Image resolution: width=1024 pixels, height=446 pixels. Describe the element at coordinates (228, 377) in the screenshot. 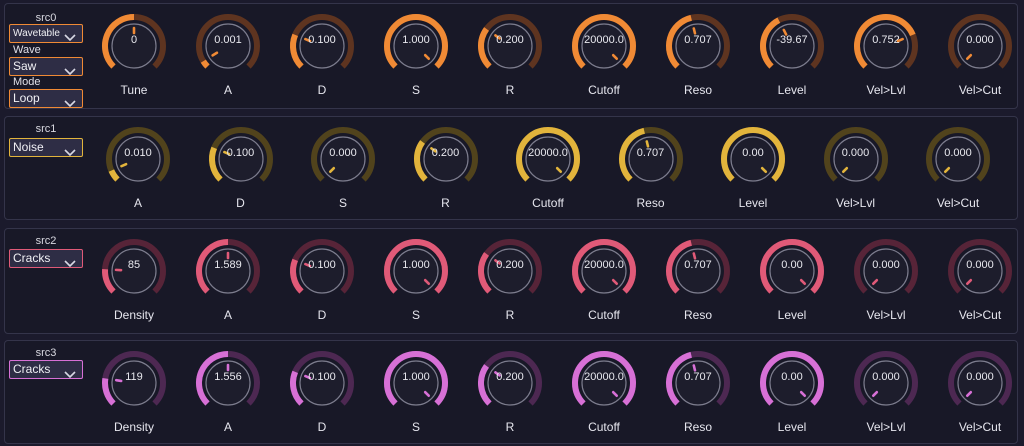

I see `knob-value: 1.556` at that location.